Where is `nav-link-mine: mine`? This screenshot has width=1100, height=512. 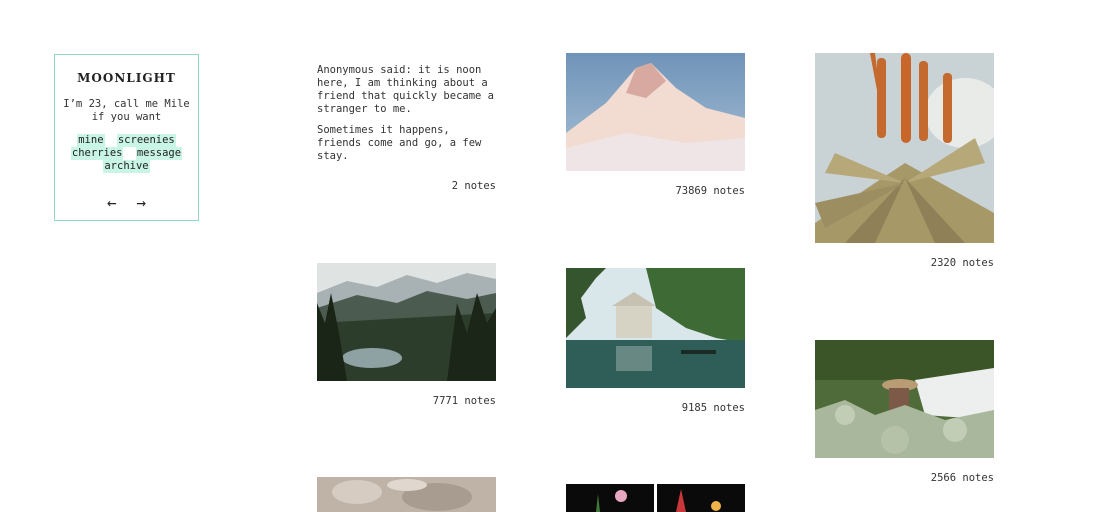
nav-link-mine: mine is located at coordinates (91, 140).